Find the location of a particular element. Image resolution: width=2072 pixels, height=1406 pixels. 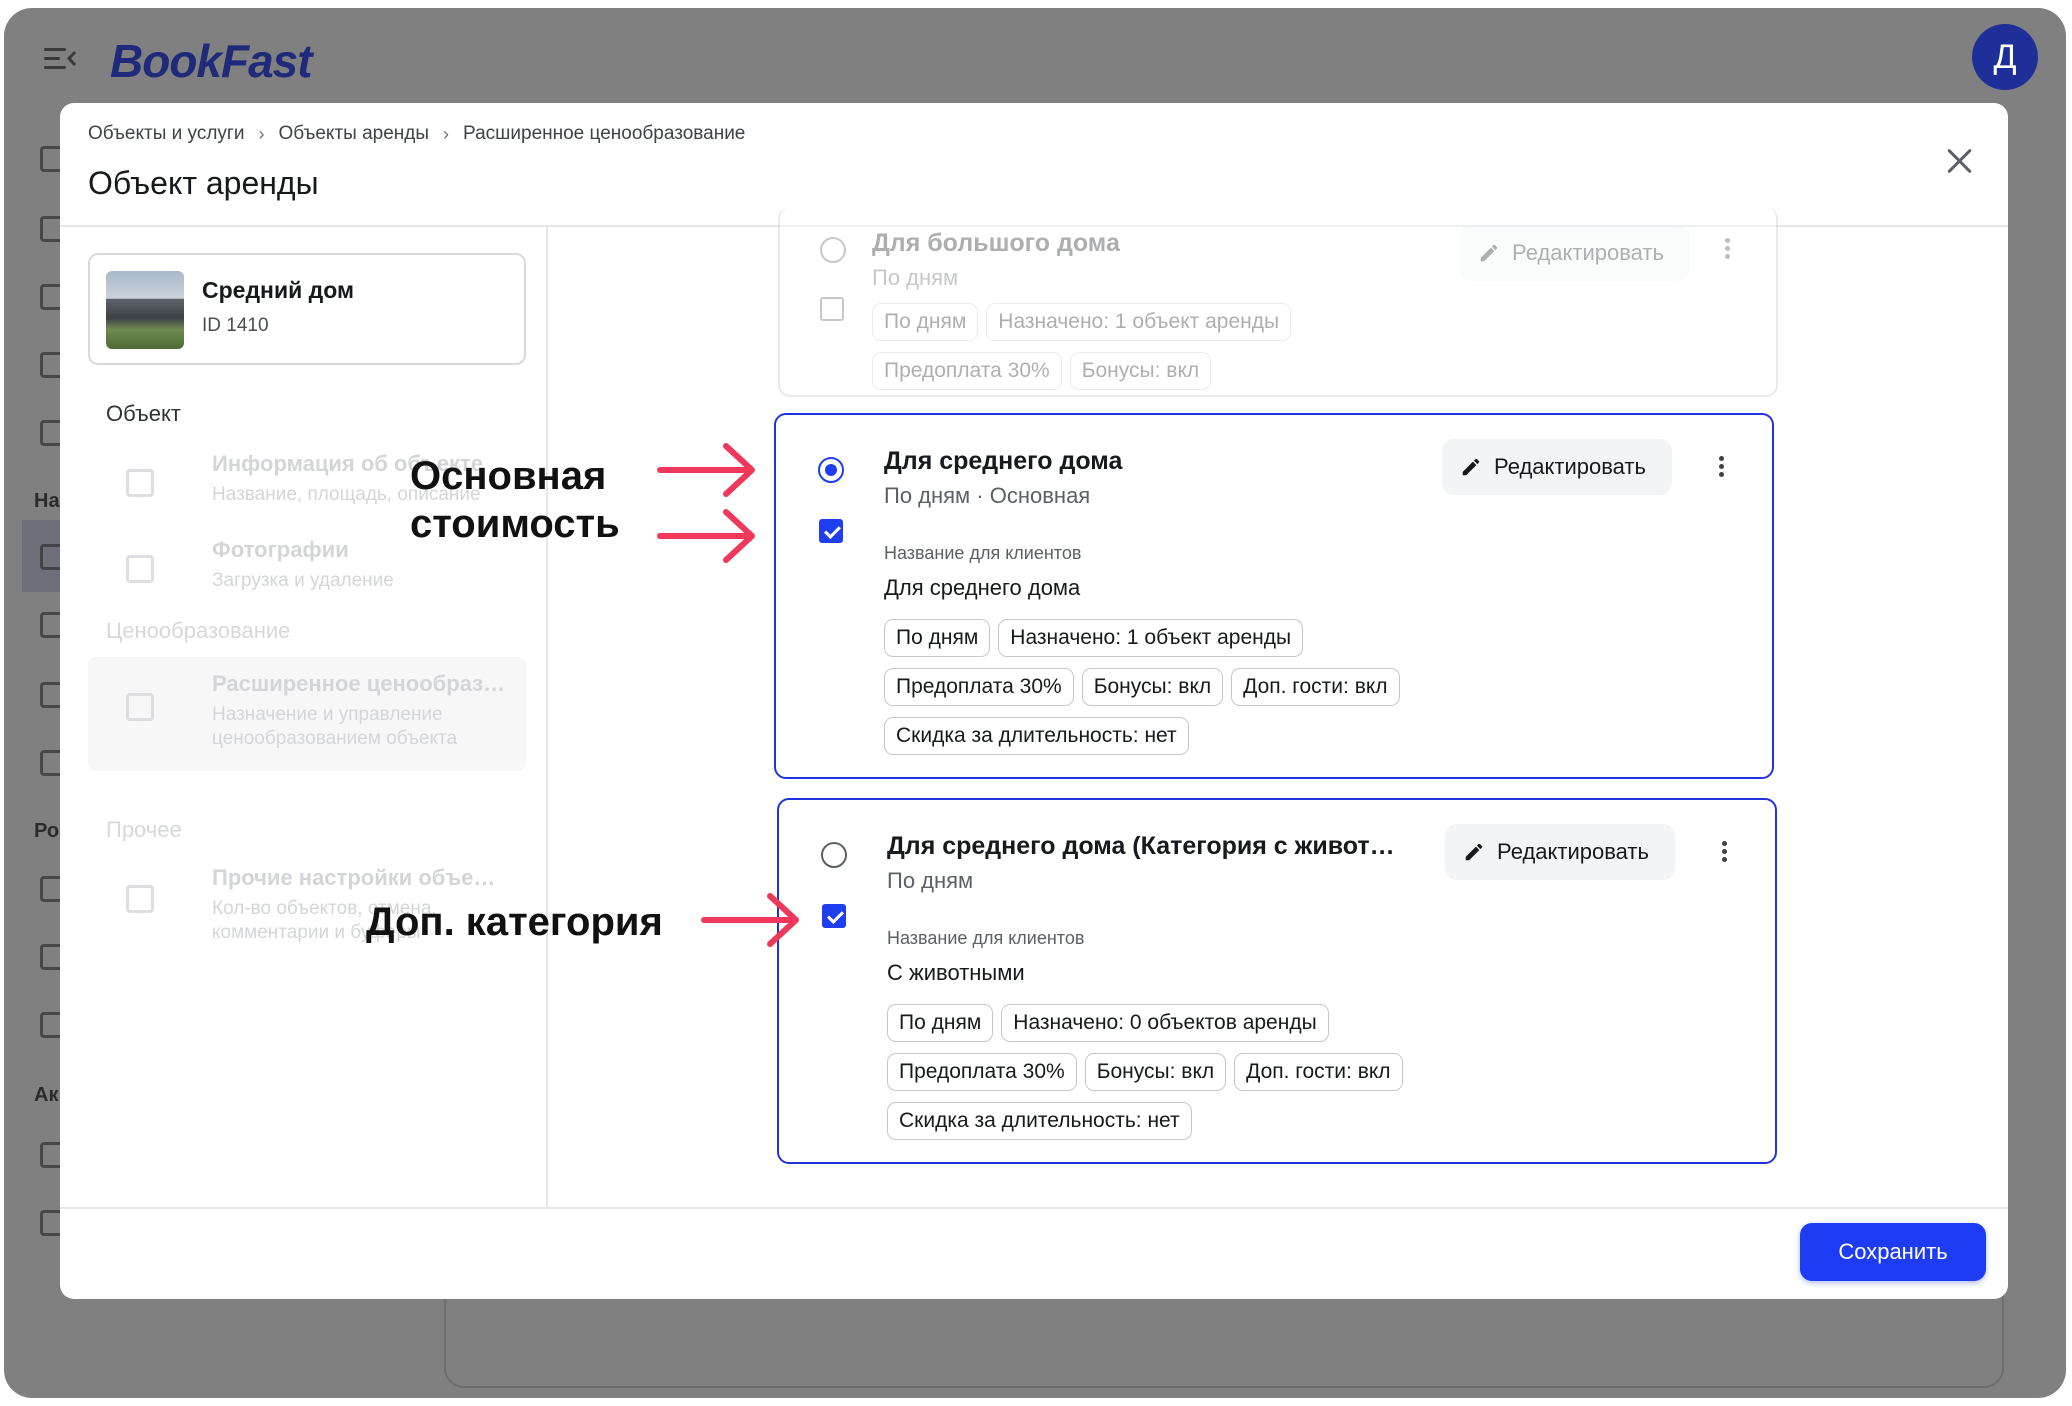

annotation-extra-category: Доп. категория is located at coordinates (514, 922).